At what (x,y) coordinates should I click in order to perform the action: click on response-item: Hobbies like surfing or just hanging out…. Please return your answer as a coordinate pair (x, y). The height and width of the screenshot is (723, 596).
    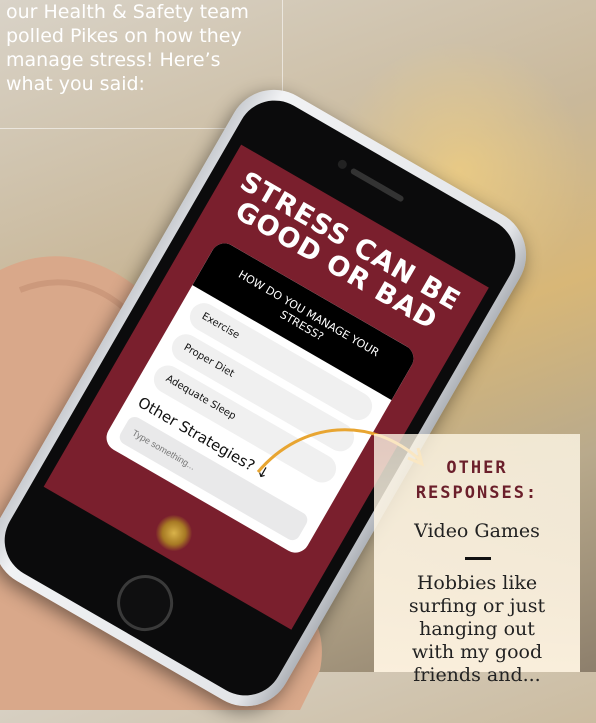
    Looking at the image, I should click on (477, 629).